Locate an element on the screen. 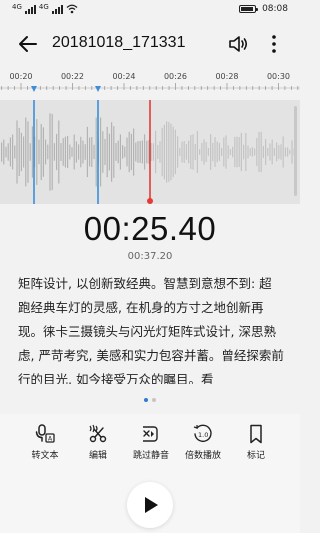  more-options-button is located at coordinates (274, 44).